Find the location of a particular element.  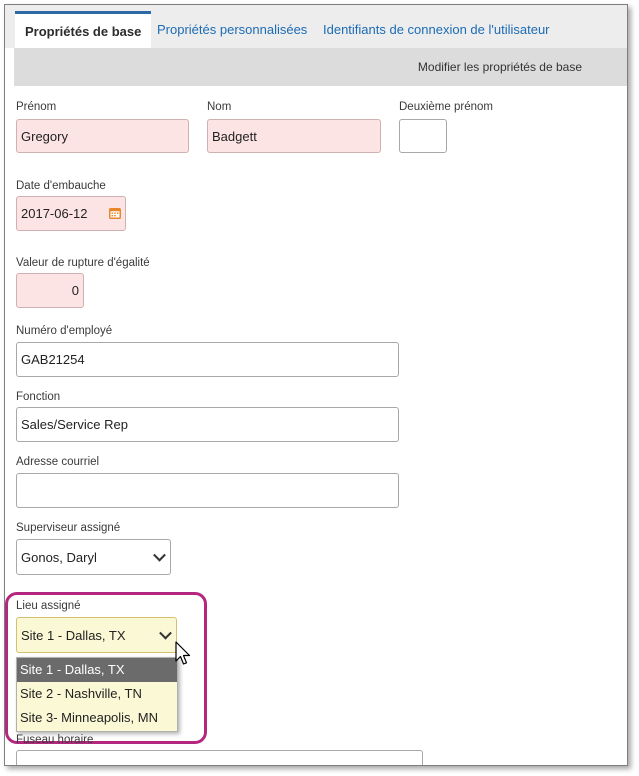

location-label: Lieu assigné is located at coordinates (48, 606).